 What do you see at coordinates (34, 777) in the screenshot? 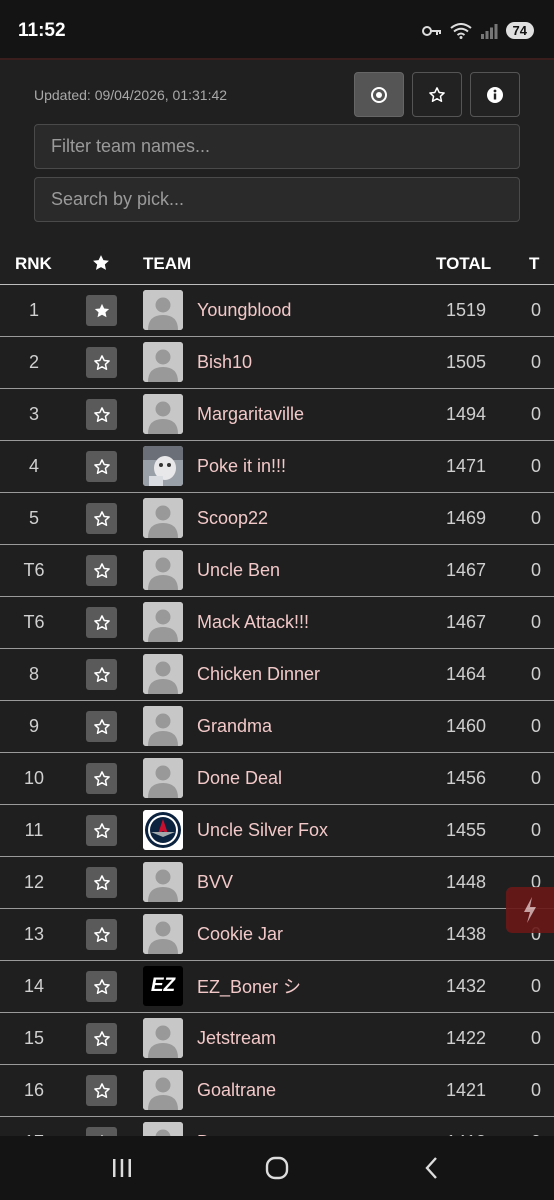
I see `rank-cell: 10` at bounding box center [34, 777].